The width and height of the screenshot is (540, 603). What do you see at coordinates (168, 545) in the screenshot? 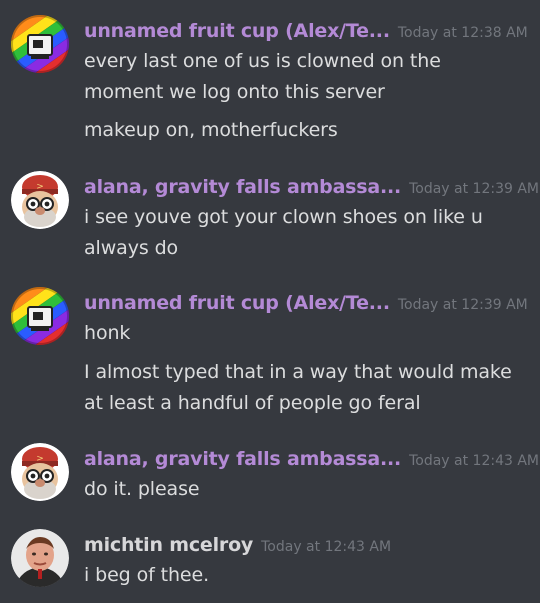
I see `username: michtin mcelroy` at bounding box center [168, 545].